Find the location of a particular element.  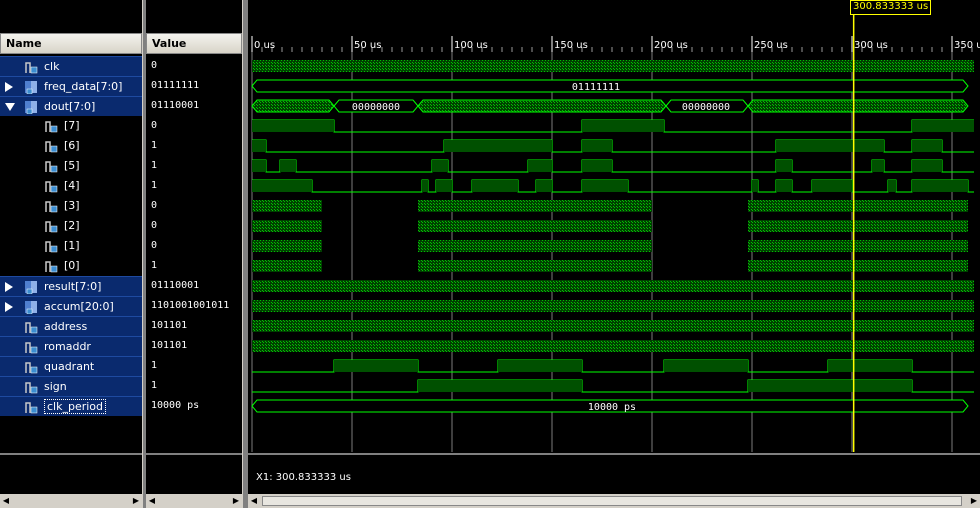

signal-value: 1101001001011 is located at coordinates (190, 305).